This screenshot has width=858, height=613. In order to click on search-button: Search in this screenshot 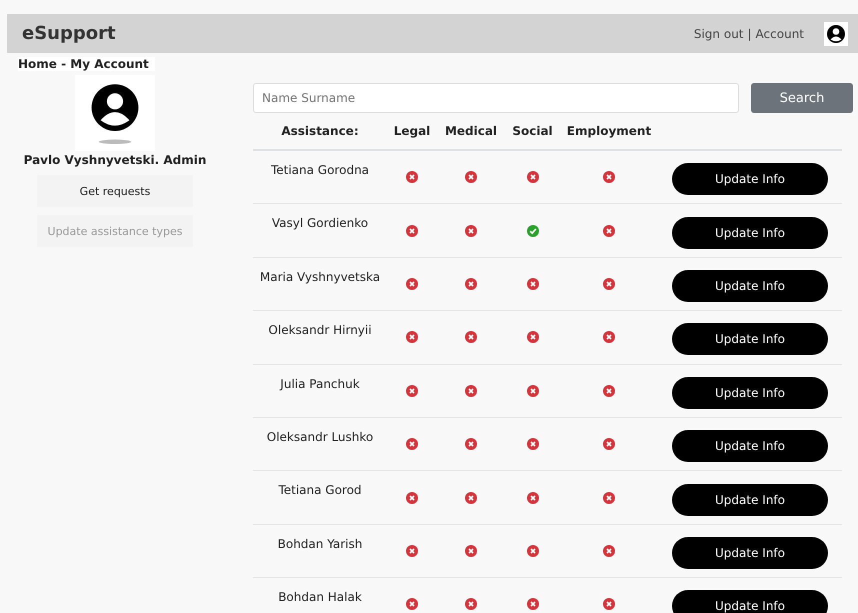, I will do `click(802, 98)`.